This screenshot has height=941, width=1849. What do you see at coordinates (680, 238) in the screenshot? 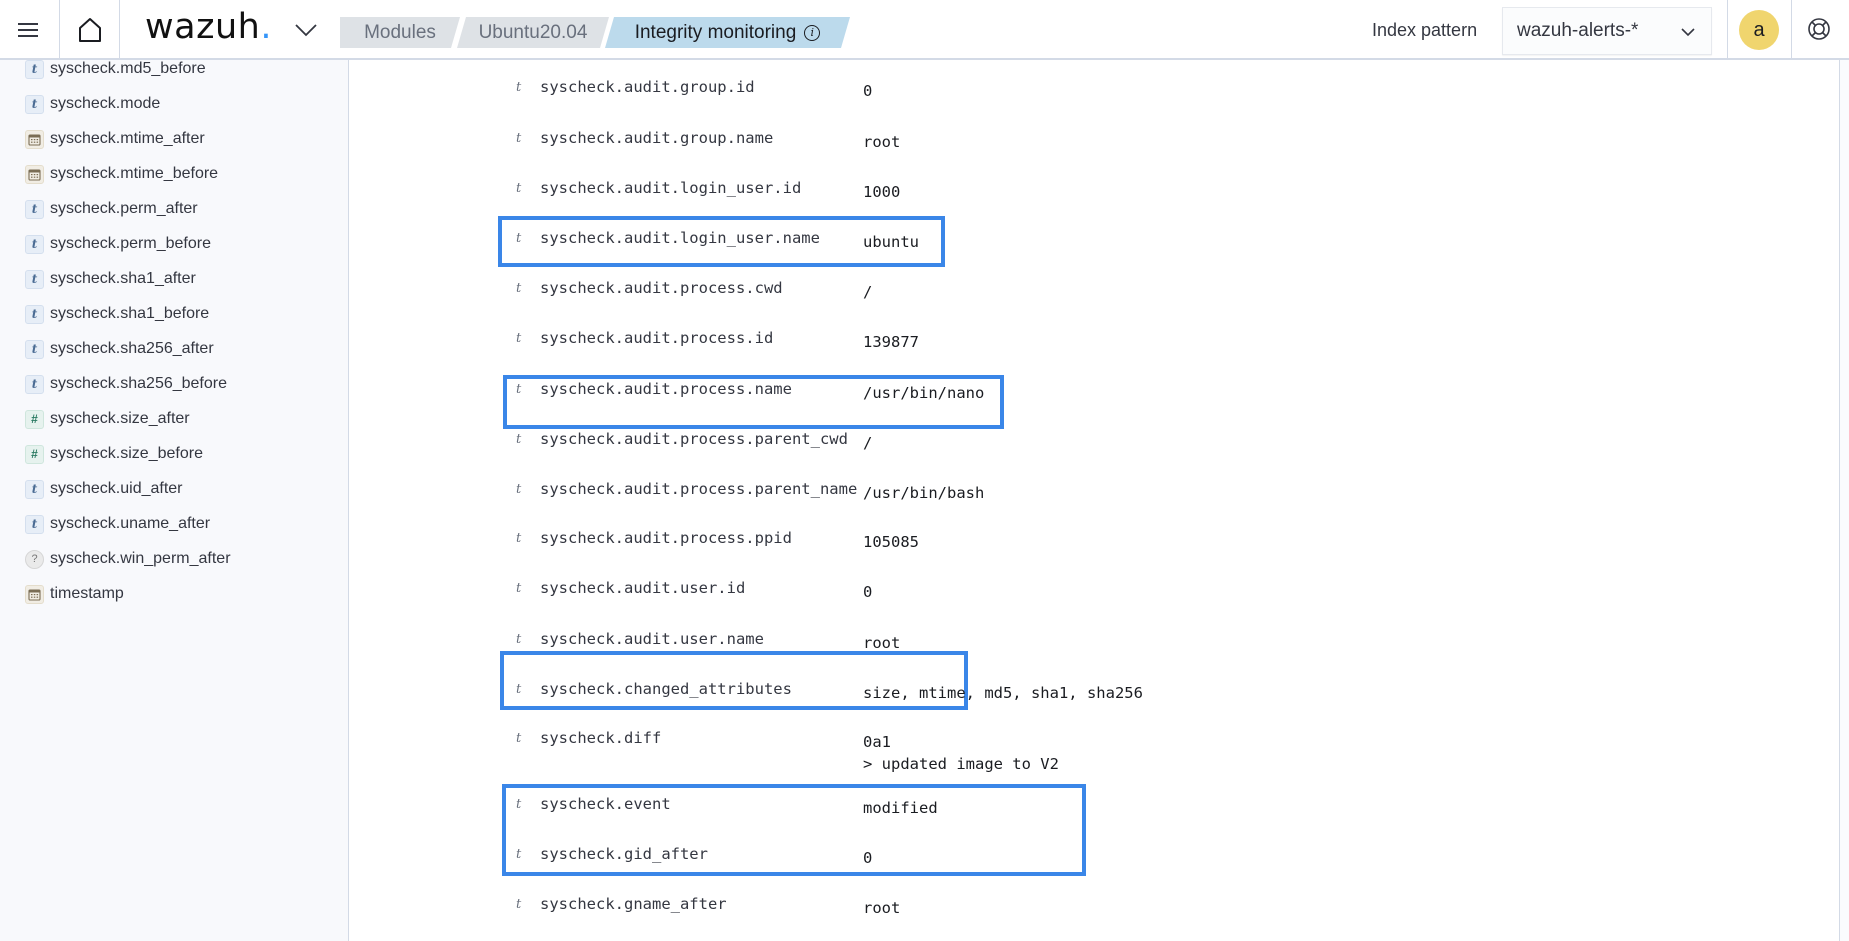
I see `field-name: syscheck.audit.login_user.name` at bounding box center [680, 238].